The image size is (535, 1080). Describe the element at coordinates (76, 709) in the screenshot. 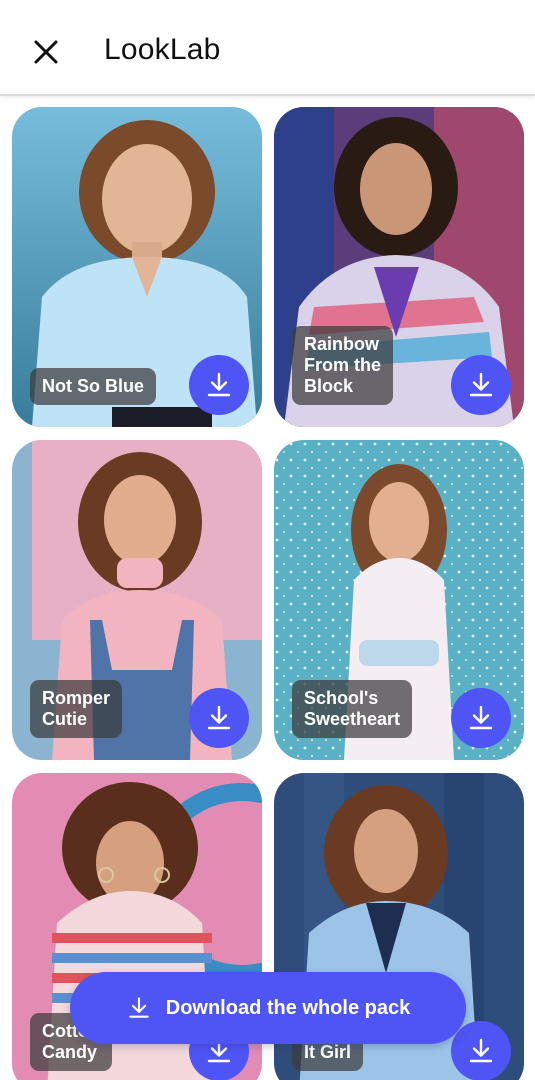

I see `look-label: Romper Cutie` at that location.